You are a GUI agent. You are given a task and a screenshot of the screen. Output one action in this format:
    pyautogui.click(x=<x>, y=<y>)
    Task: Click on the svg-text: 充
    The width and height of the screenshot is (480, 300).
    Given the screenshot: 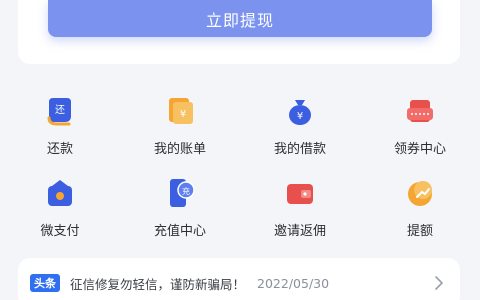 What is the action you would take?
    pyautogui.click(x=186, y=191)
    